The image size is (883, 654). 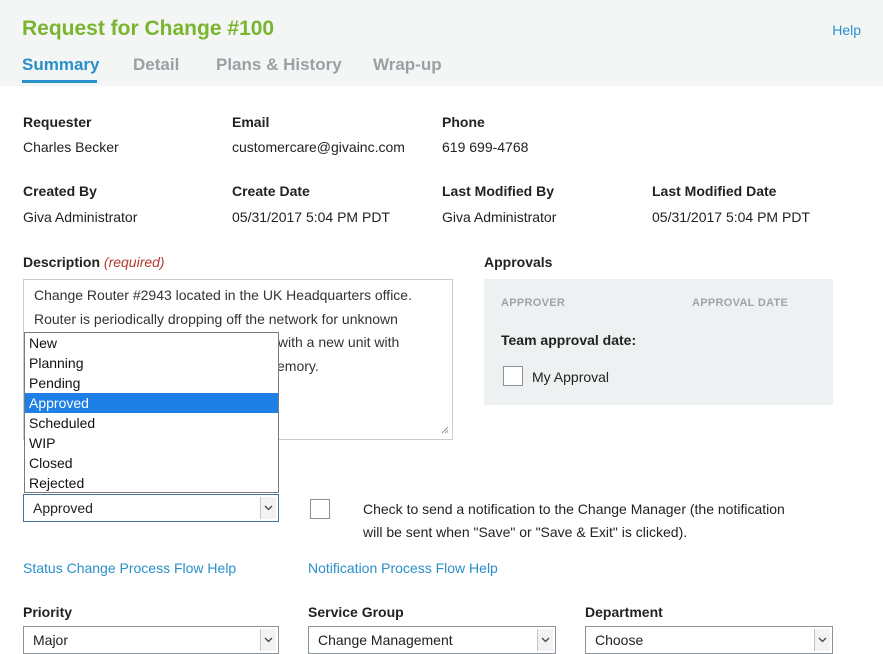 What do you see at coordinates (151, 640) in the screenshot?
I see `priority-select: Major` at bounding box center [151, 640].